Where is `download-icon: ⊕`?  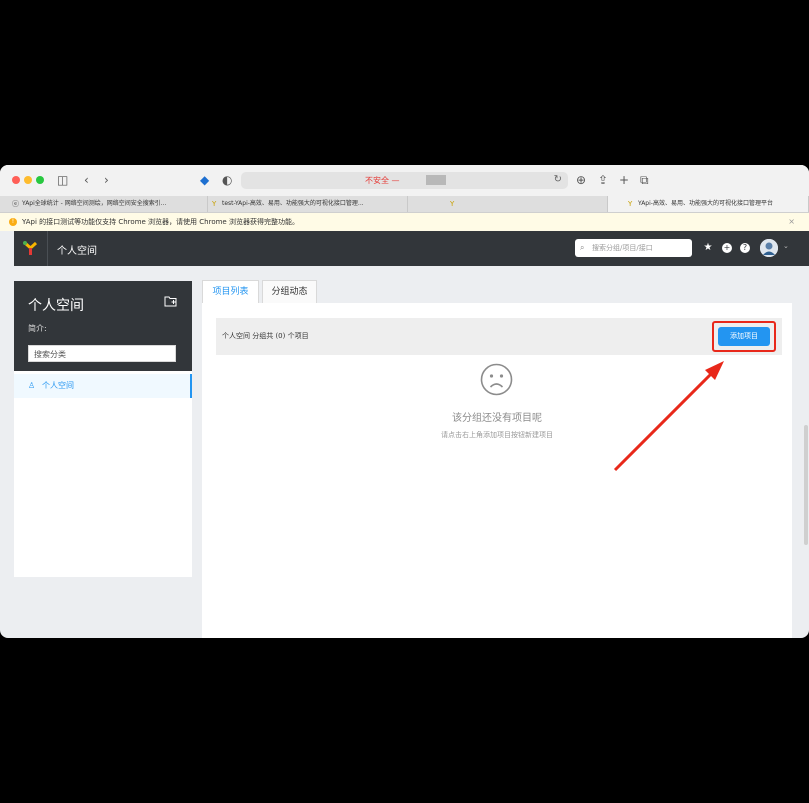 download-icon: ⊕ is located at coordinates (581, 180).